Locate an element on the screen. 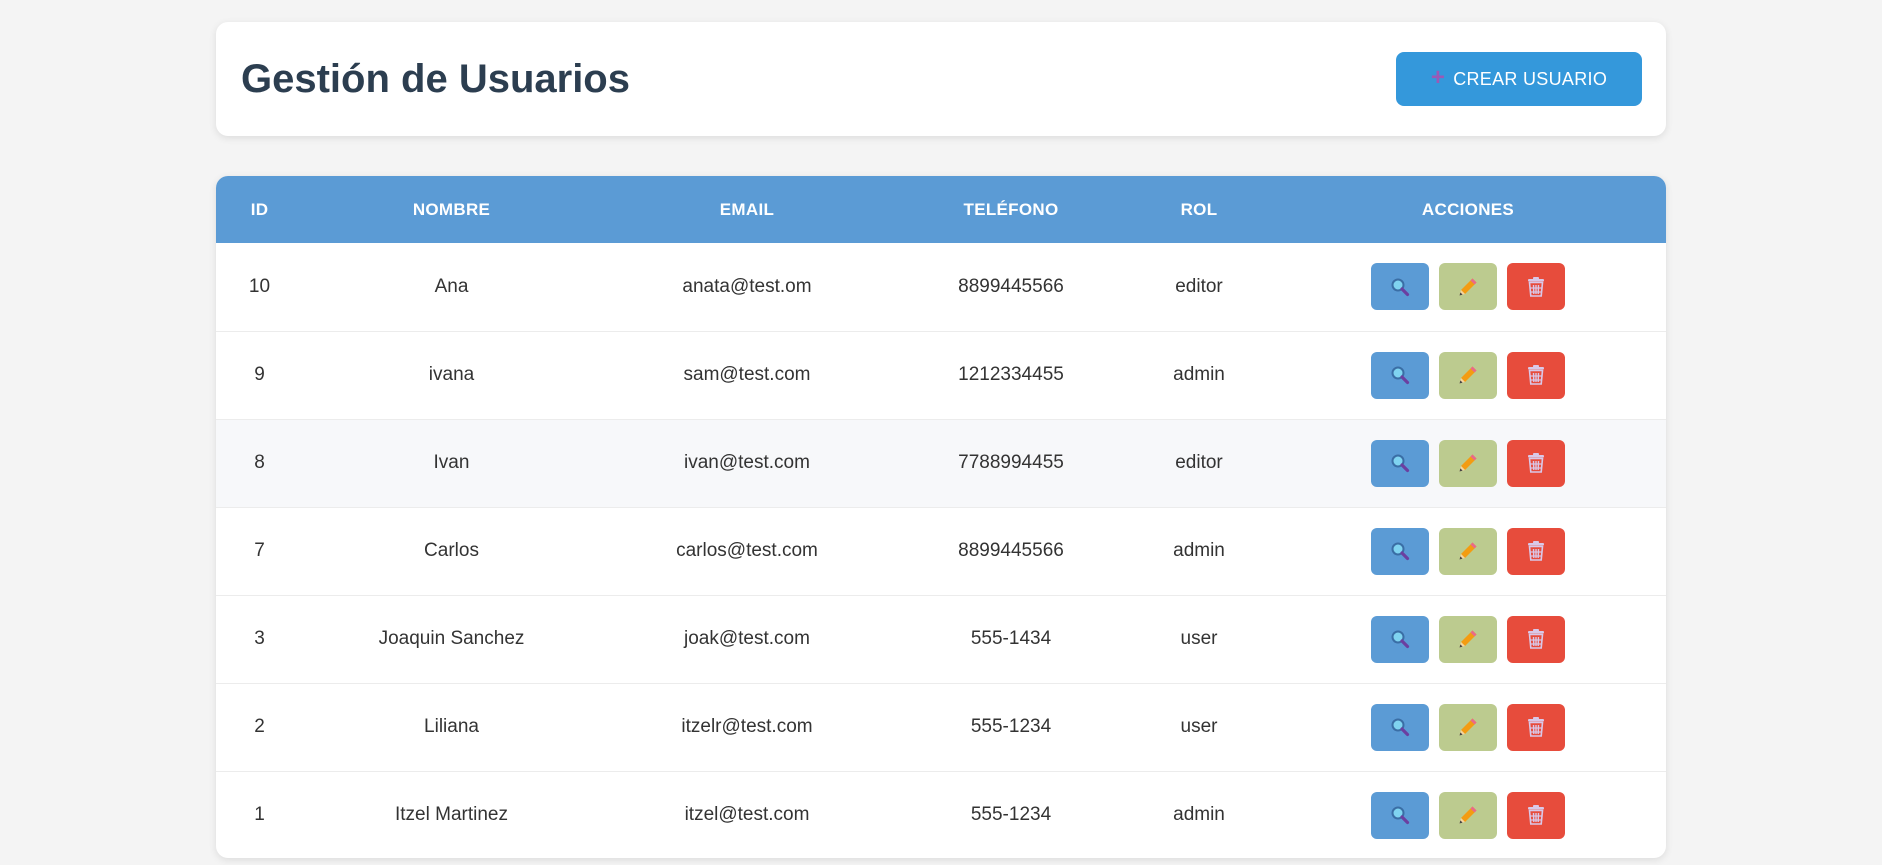 Image resolution: width=1882 pixels, height=865 pixels. cell-email: itzelr@test.com is located at coordinates (747, 726).